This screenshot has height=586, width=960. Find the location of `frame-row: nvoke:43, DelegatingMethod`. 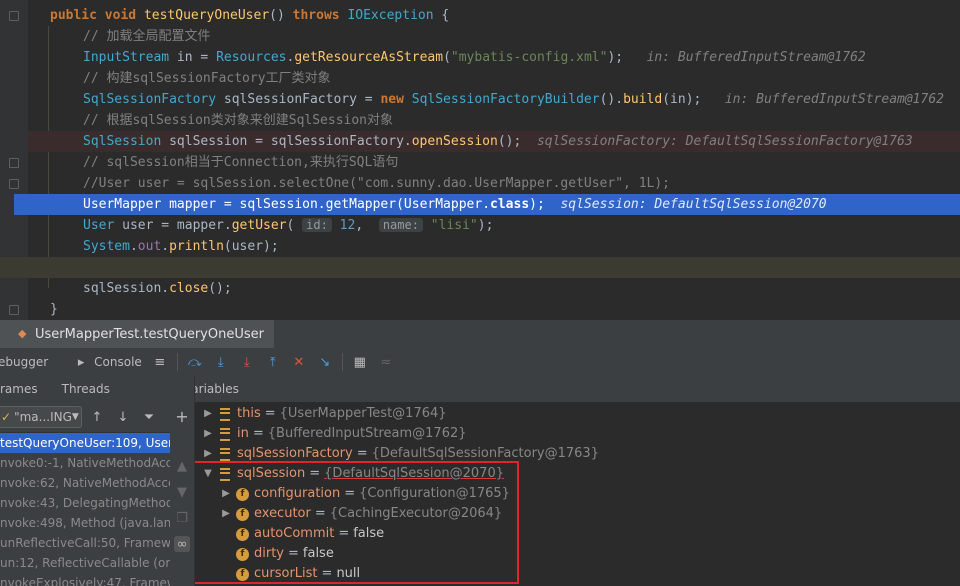

frame-row: nvoke:43, DelegatingMethod is located at coordinates (85, 503).